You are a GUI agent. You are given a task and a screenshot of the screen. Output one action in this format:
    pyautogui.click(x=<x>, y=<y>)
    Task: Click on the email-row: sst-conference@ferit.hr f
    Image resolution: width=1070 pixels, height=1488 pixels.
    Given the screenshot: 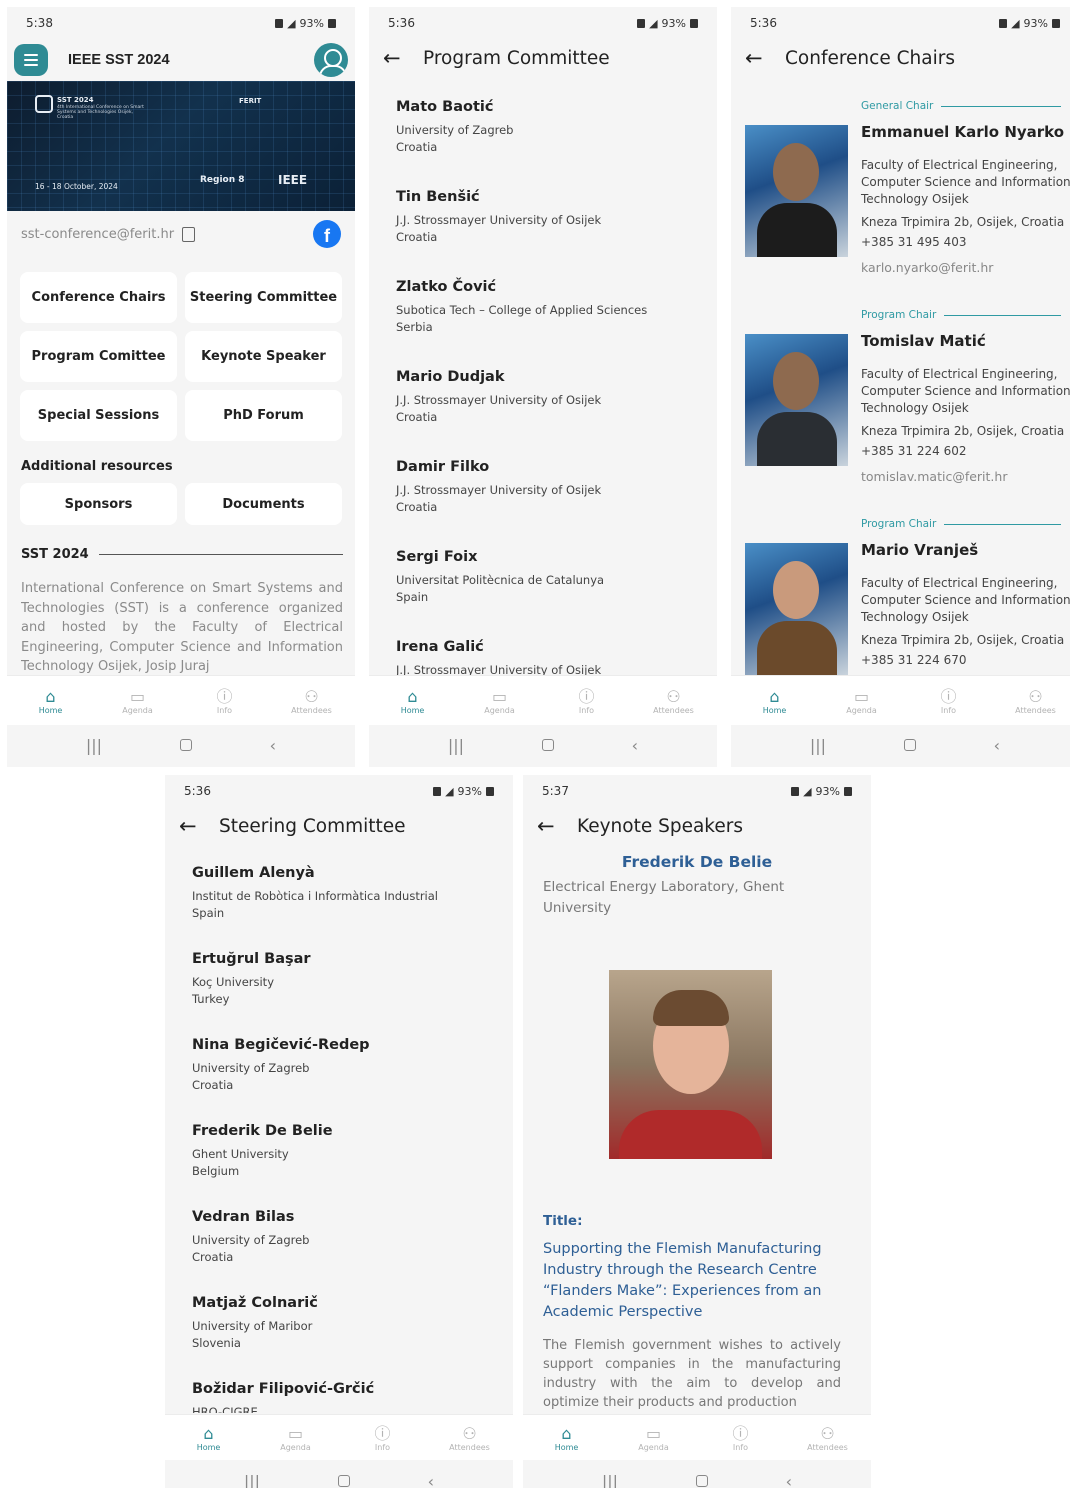 What is the action you would take?
    pyautogui.click(x=181, y=234)
    